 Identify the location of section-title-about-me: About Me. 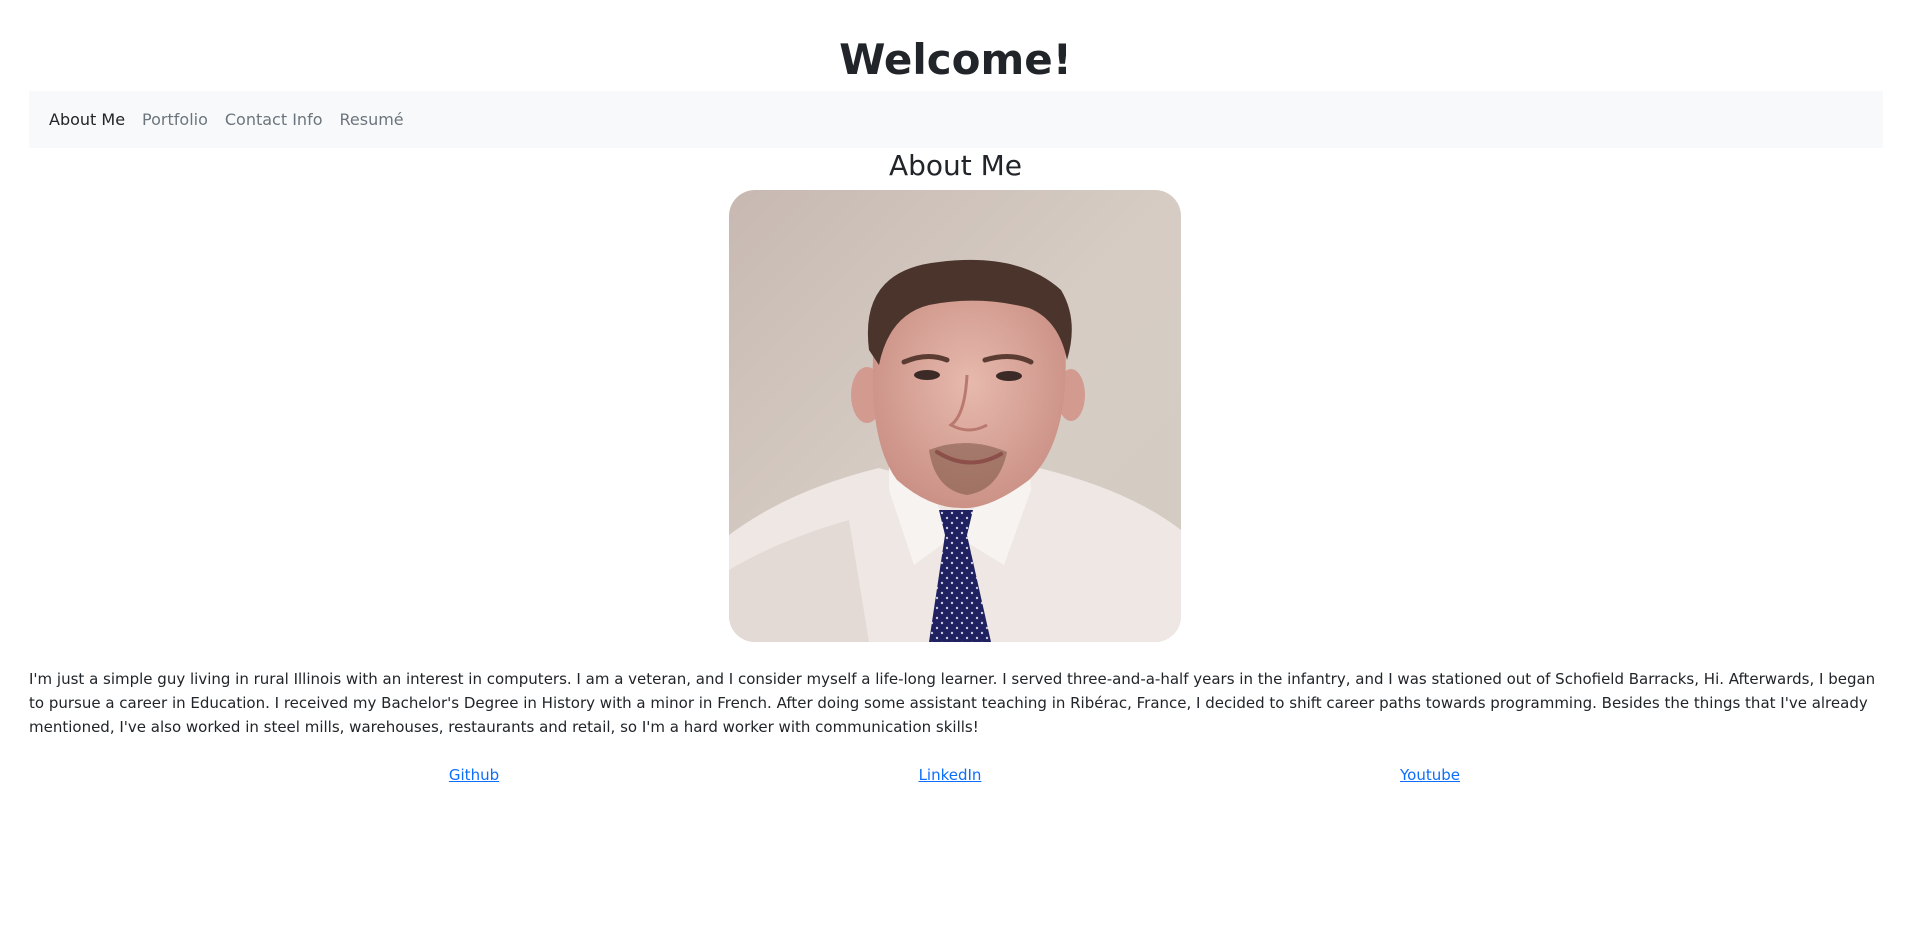
(955, 165).